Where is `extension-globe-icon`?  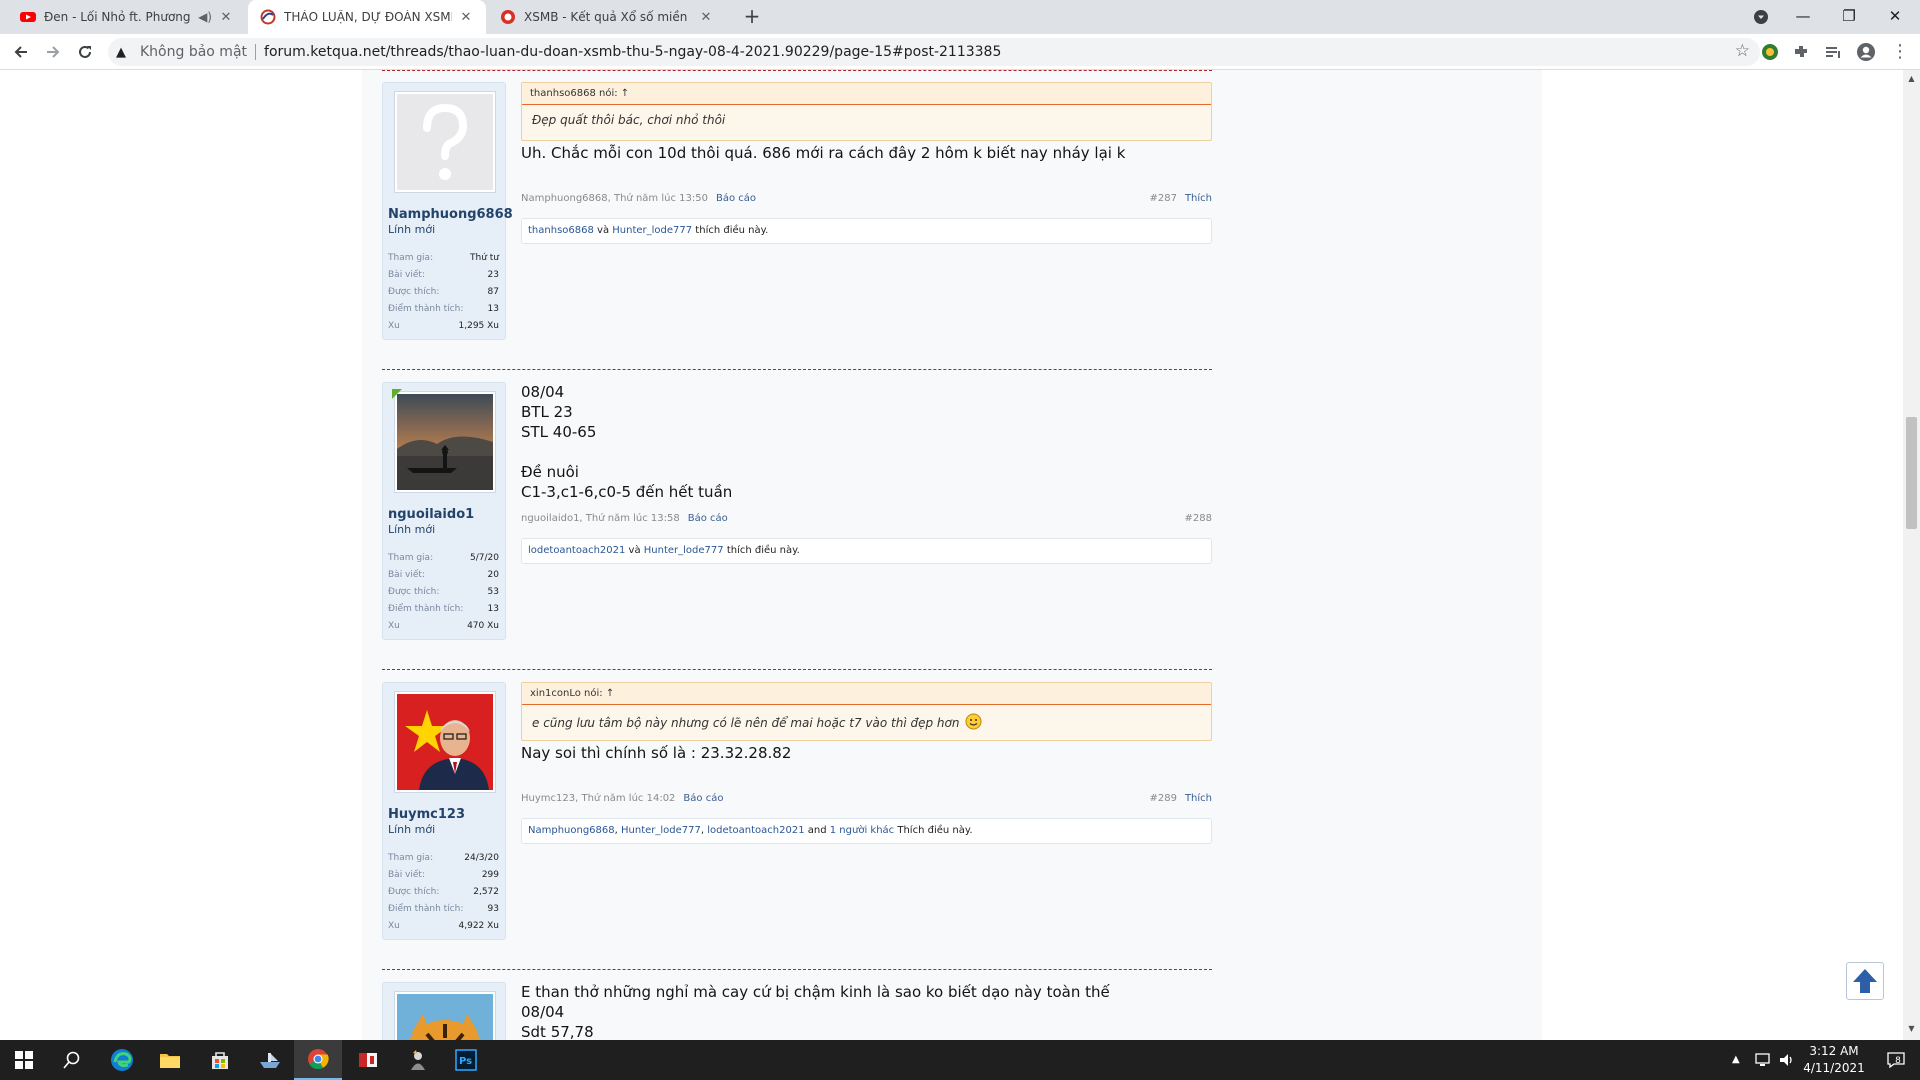 extension-globe-icon is located at coordinates (1770, 52).